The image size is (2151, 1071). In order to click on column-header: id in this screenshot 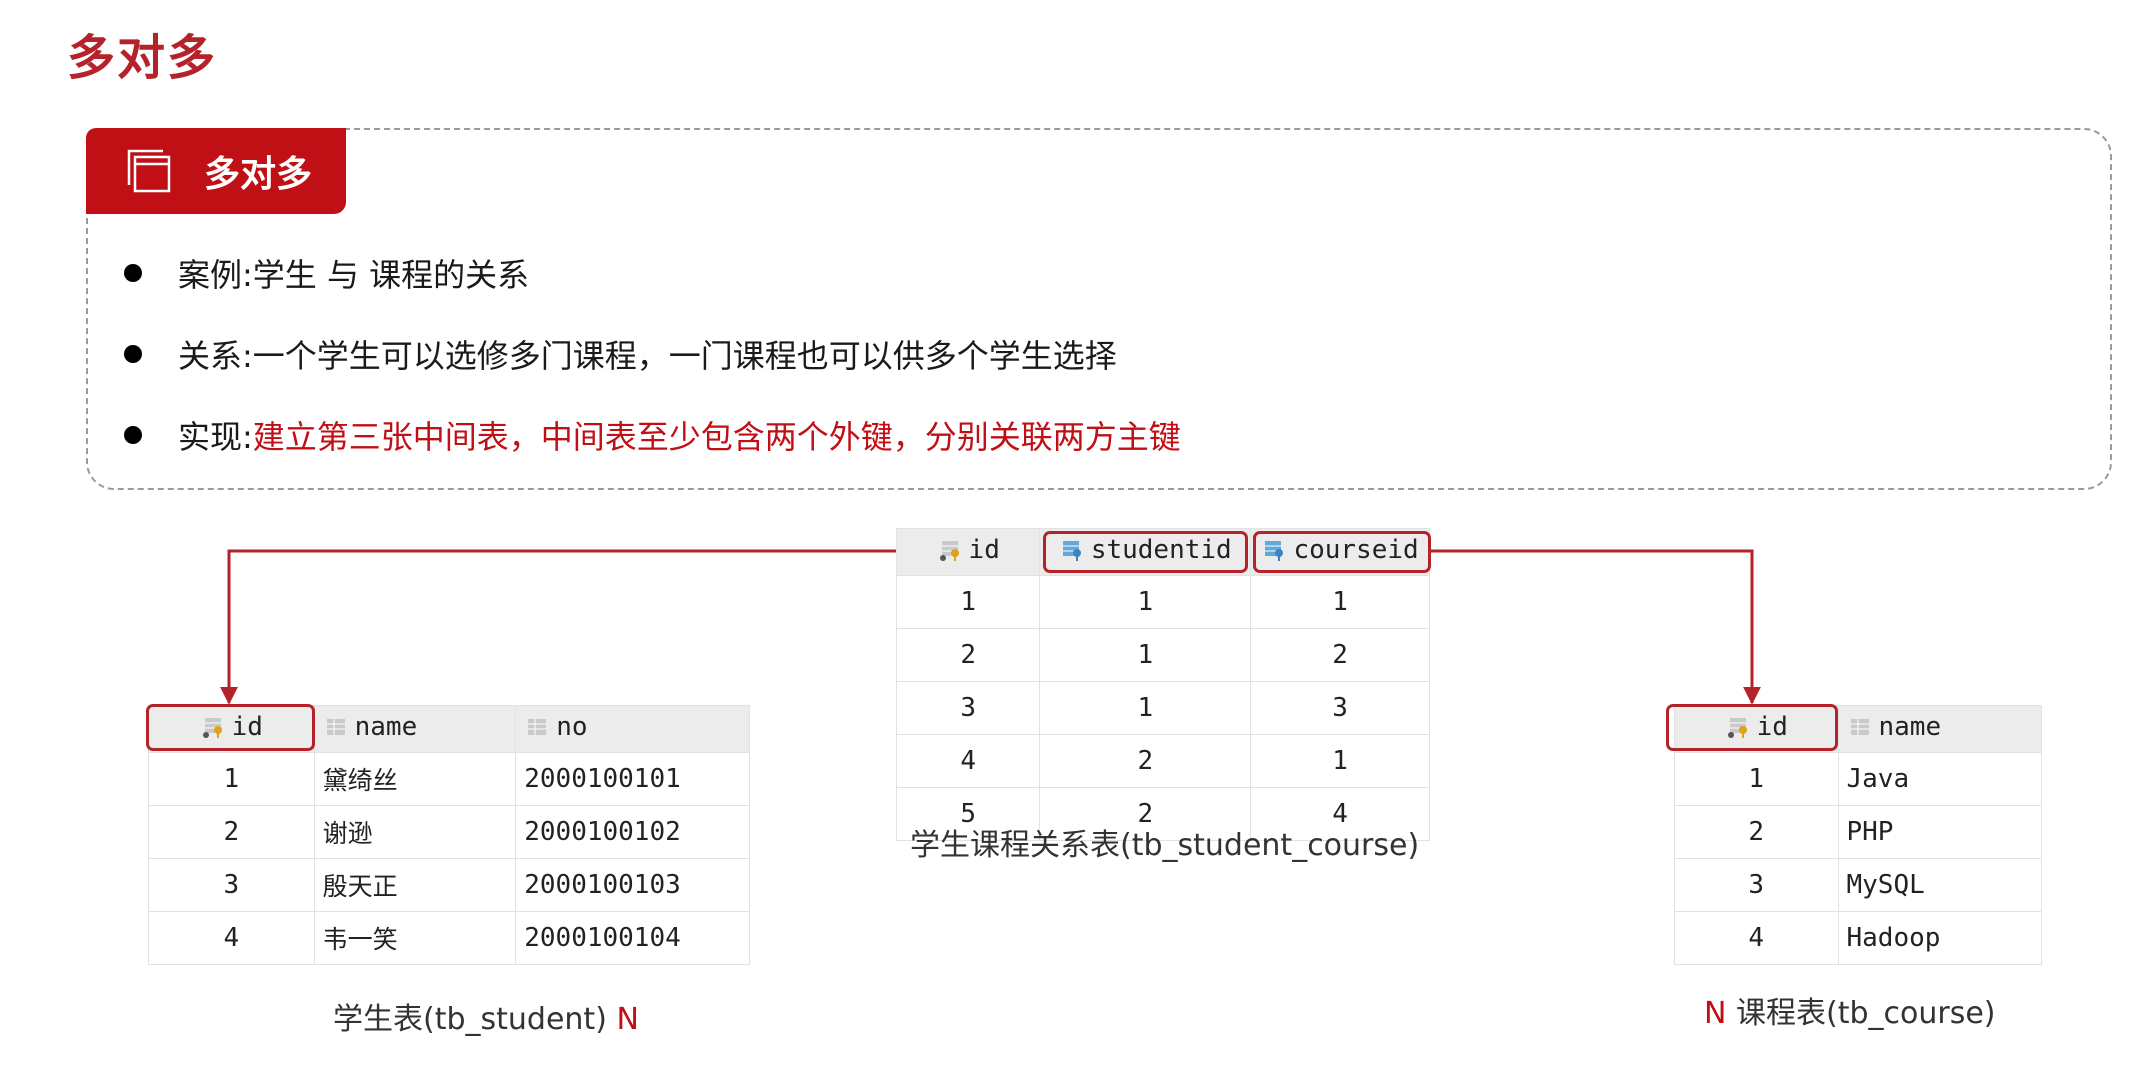, I will do `click(968, 552)`.